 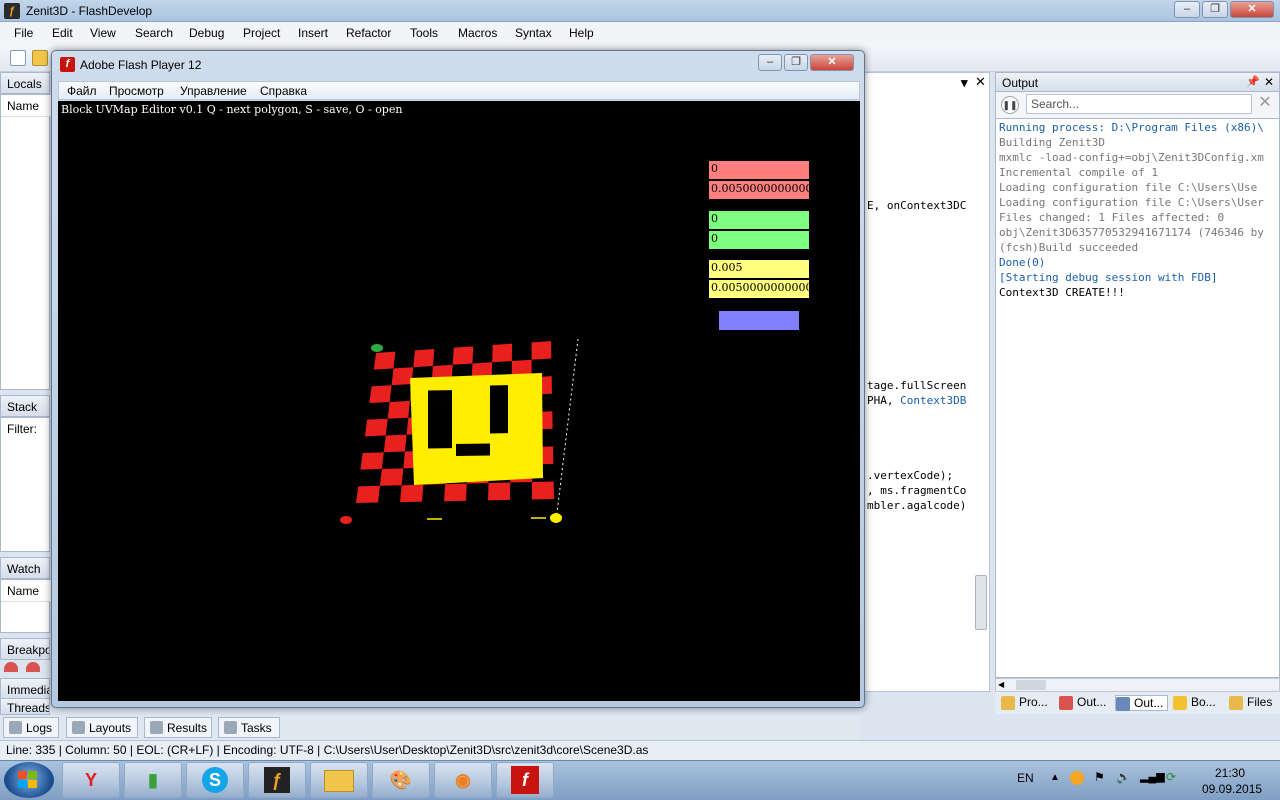 I want to click on volume-icon: 🔈, so click(x=1123, y=777).